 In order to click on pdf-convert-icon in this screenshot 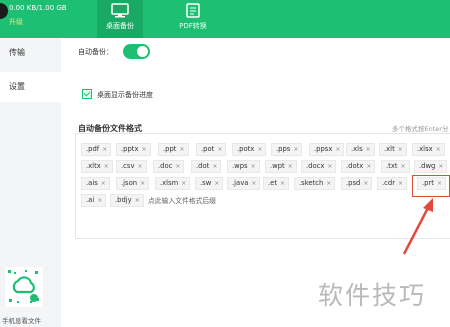, I will do `click(193, 10)`.